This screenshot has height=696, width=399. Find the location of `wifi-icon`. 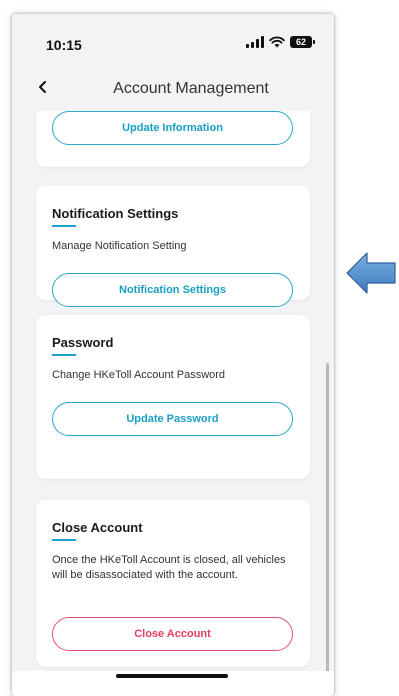

wifi-icon is located at coordinates (277, 42).